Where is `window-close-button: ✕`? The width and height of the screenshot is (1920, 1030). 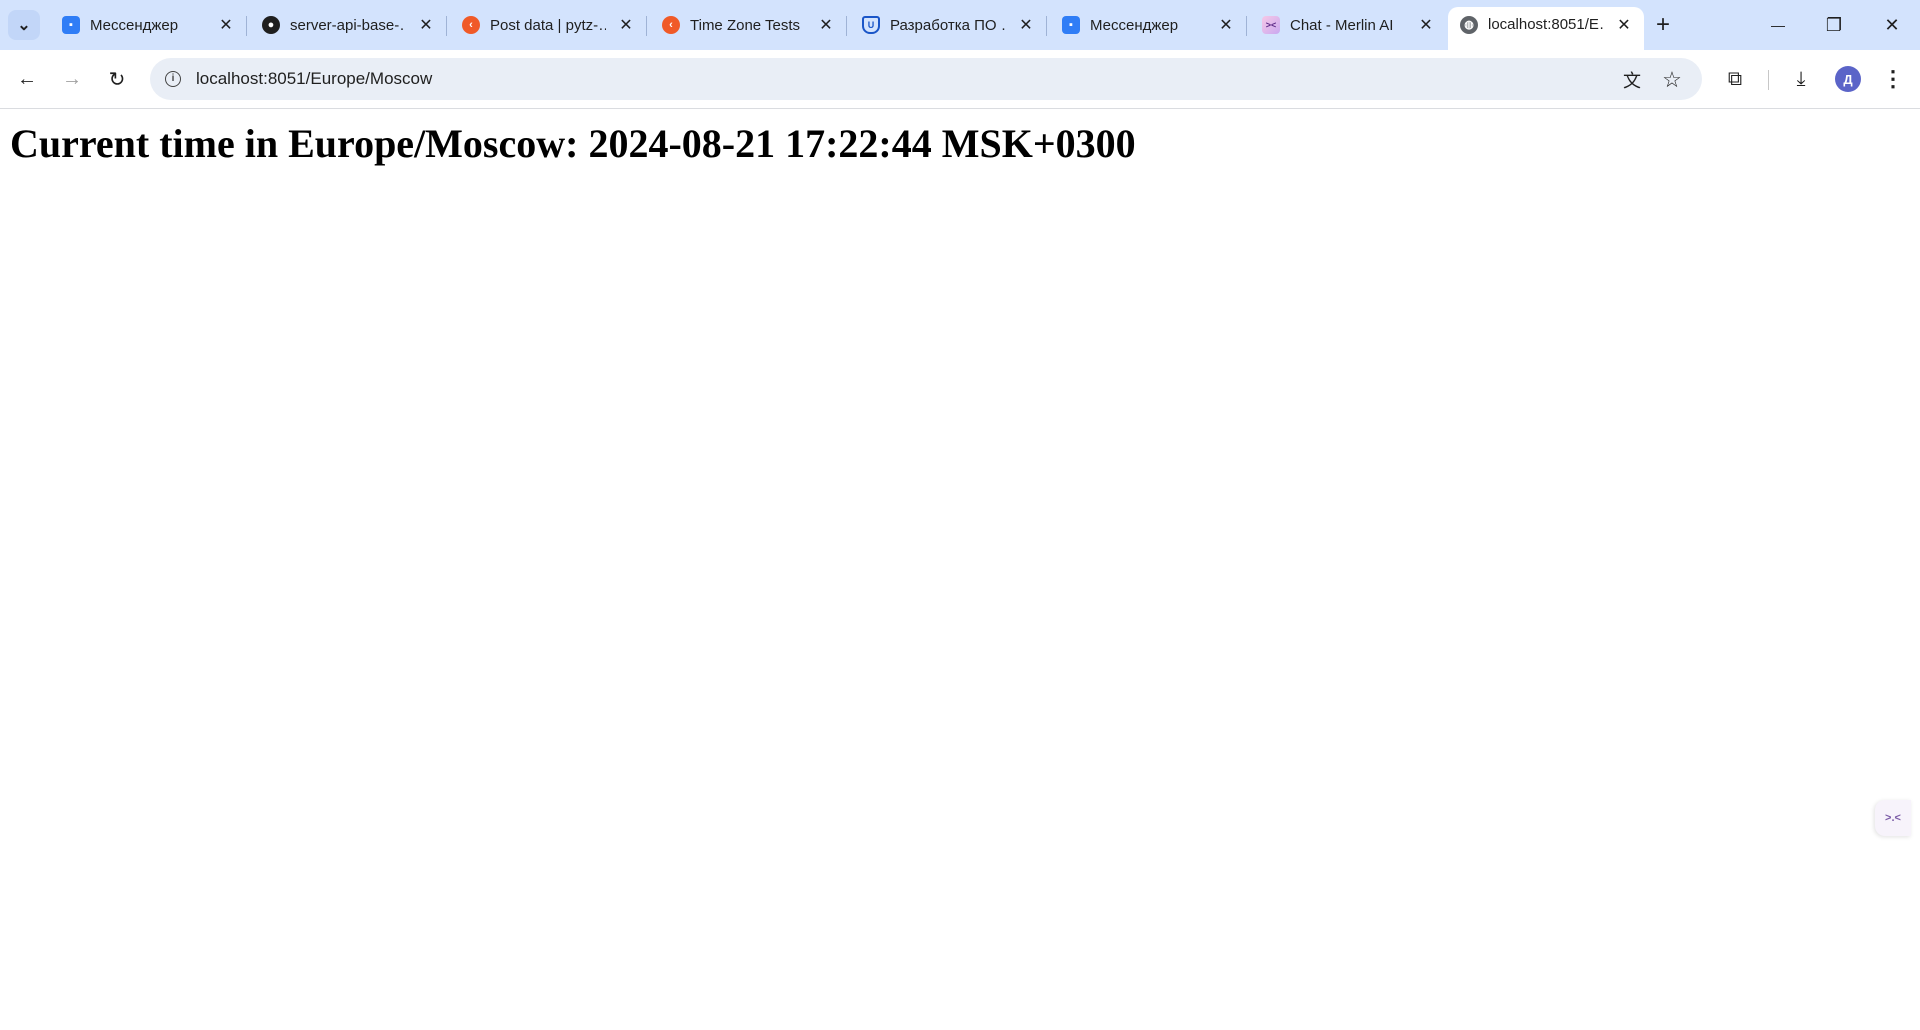 window-close-button: ✕ is located at coordinates (1892, 25).